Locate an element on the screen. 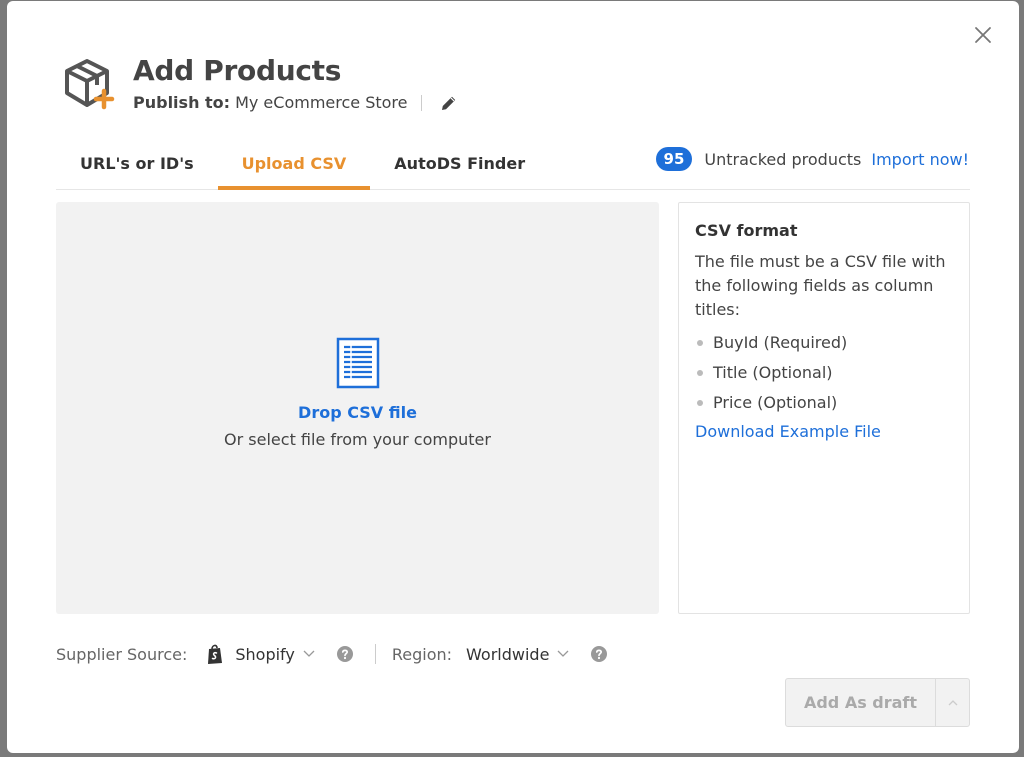 The width and height of the screenshot is (1024, 757). csv-format-title: CSV format is located at coordinates (746, 230).